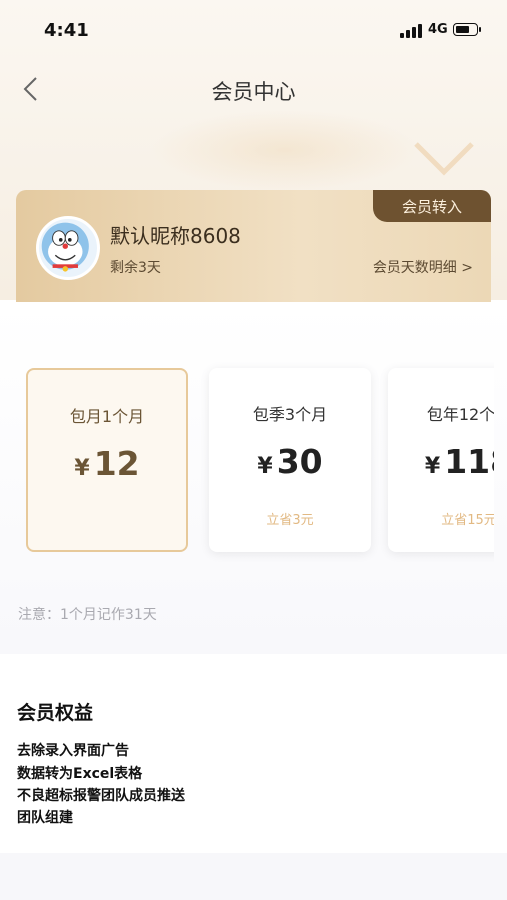 This screenshot has width=507, height=900. What do you see at coordinates (55, 713) in the screenshot?
I see `benefits-title: 会员权益` at bounding box center [55, 713].